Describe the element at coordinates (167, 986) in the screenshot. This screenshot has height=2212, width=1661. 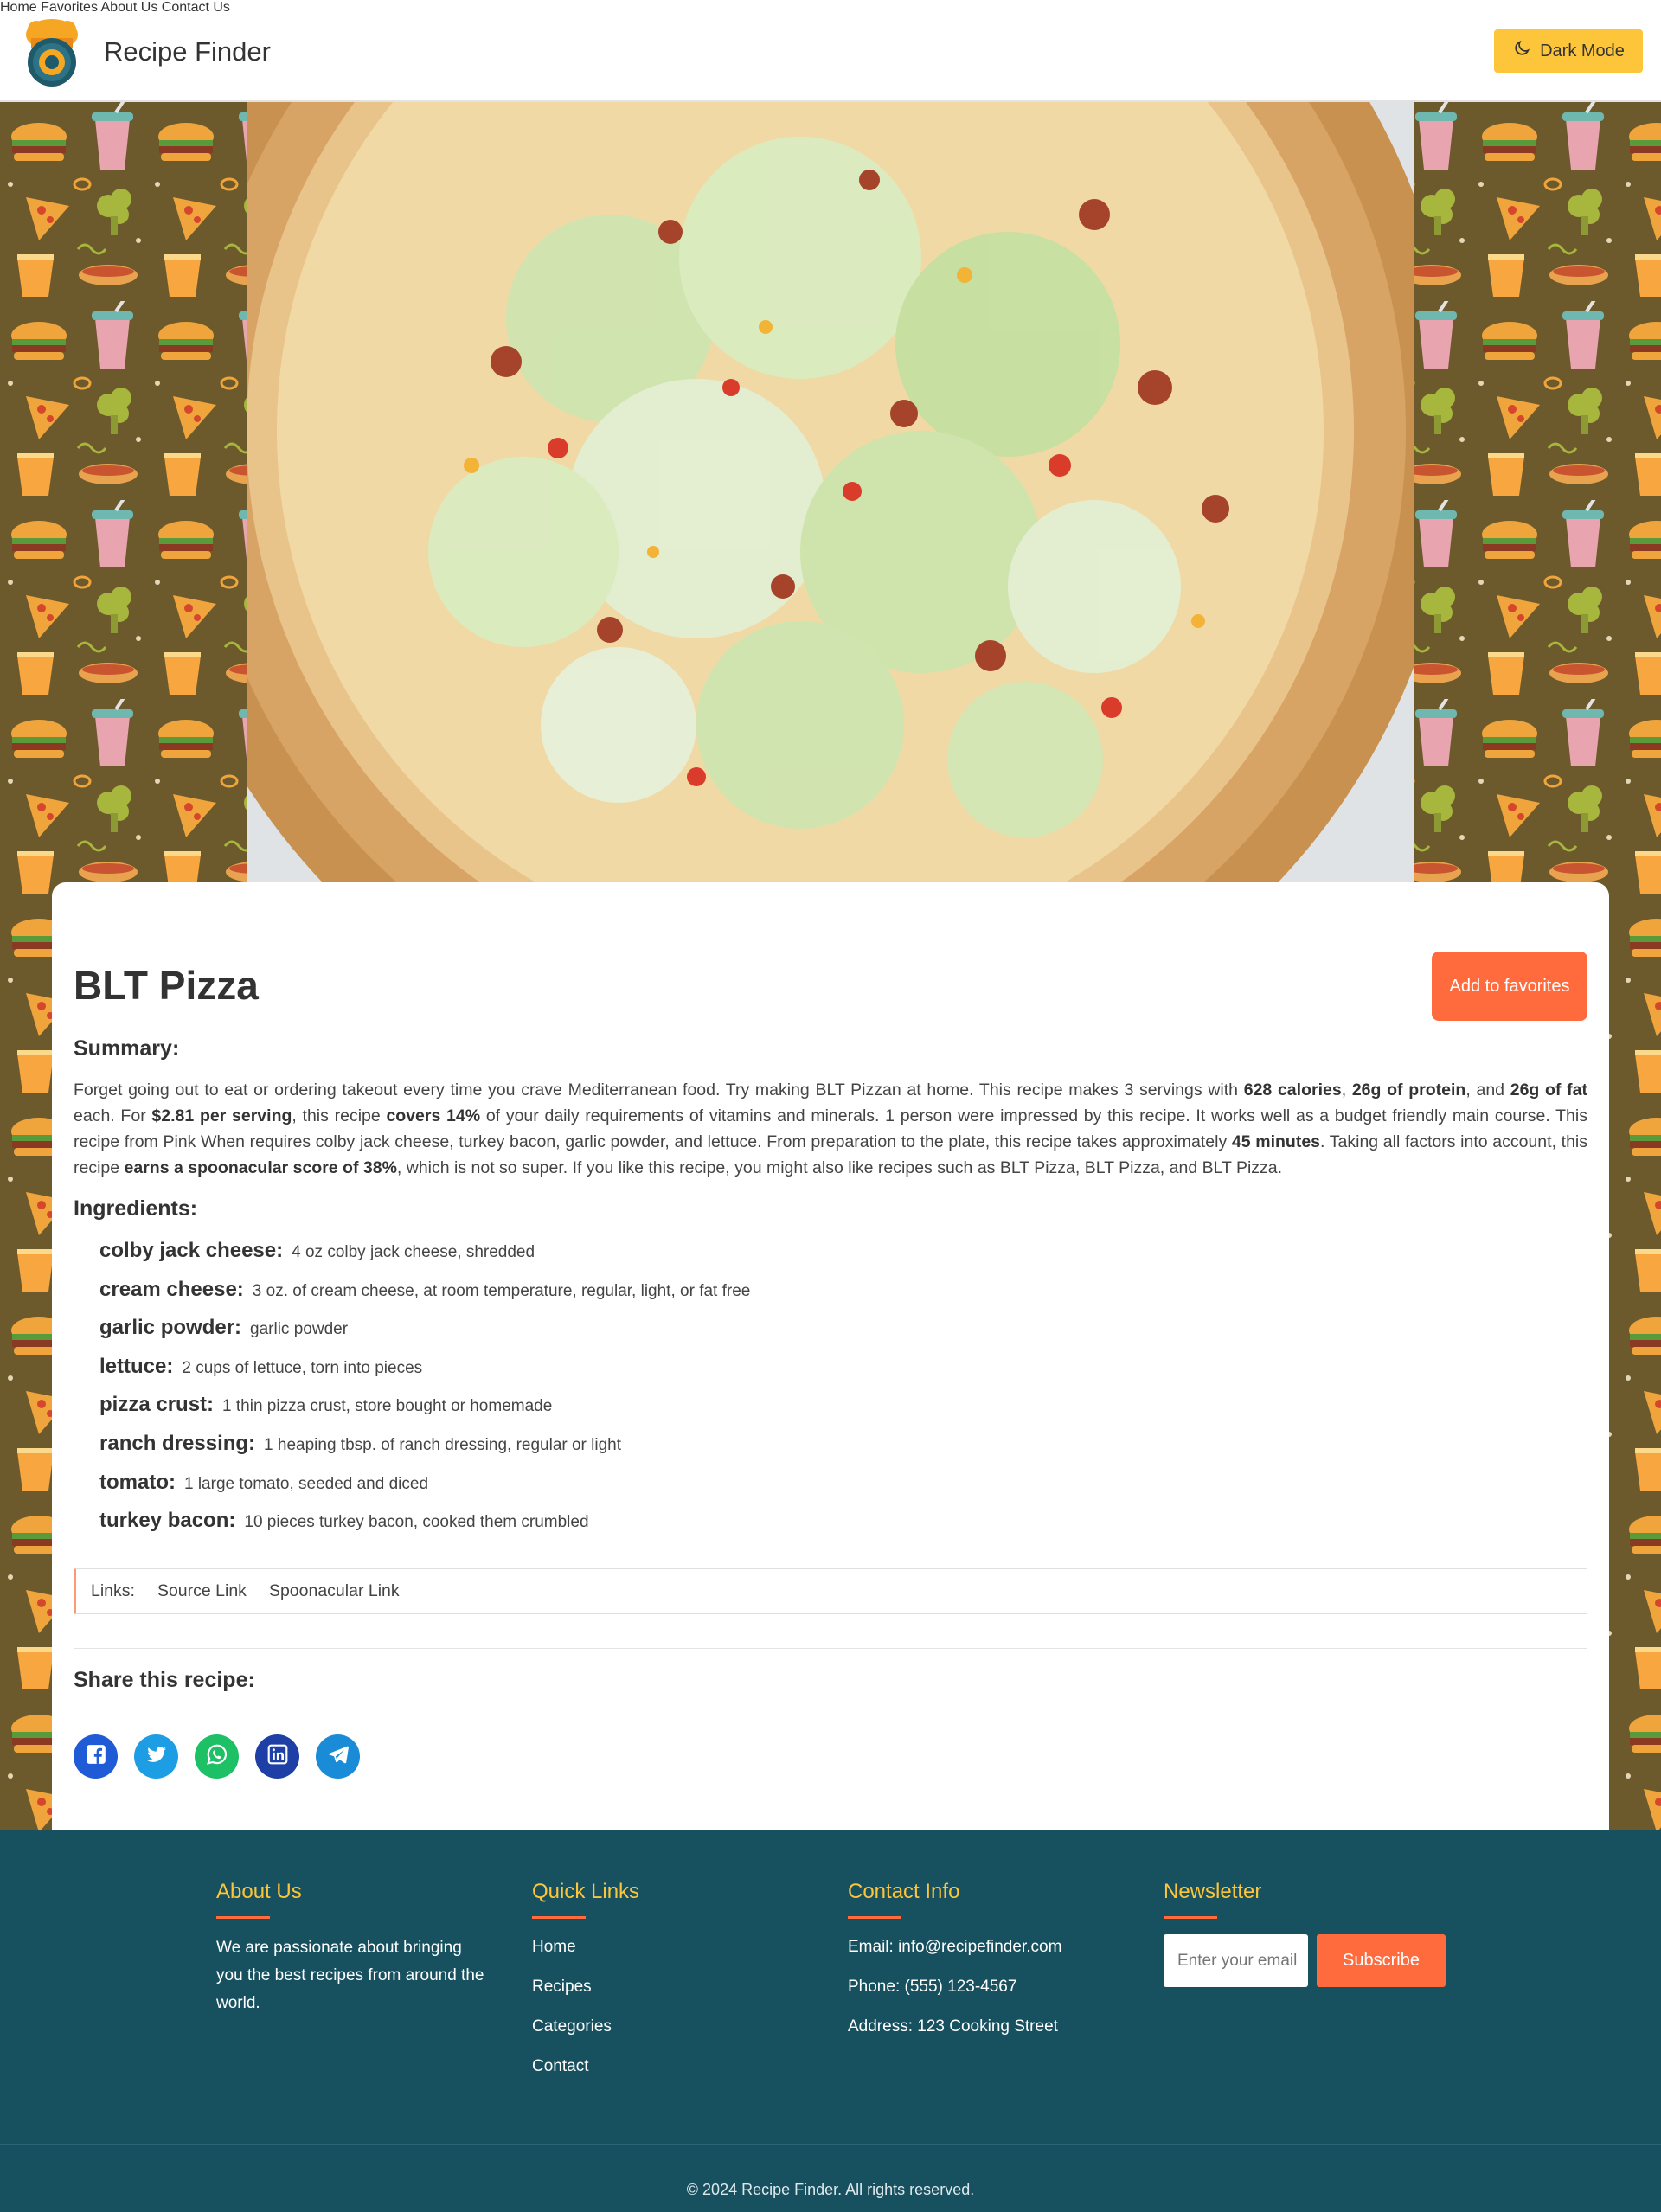
I see `recipe-title: BLT Pizza` at that location.